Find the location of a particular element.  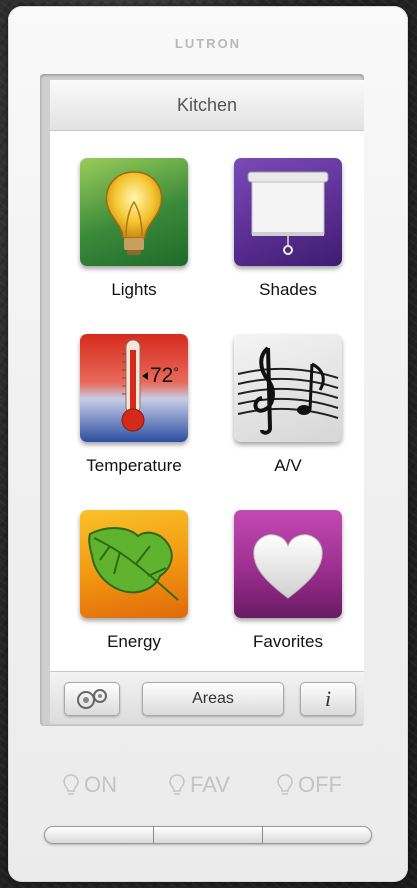

fav-button is located at coordinates (208, 835).